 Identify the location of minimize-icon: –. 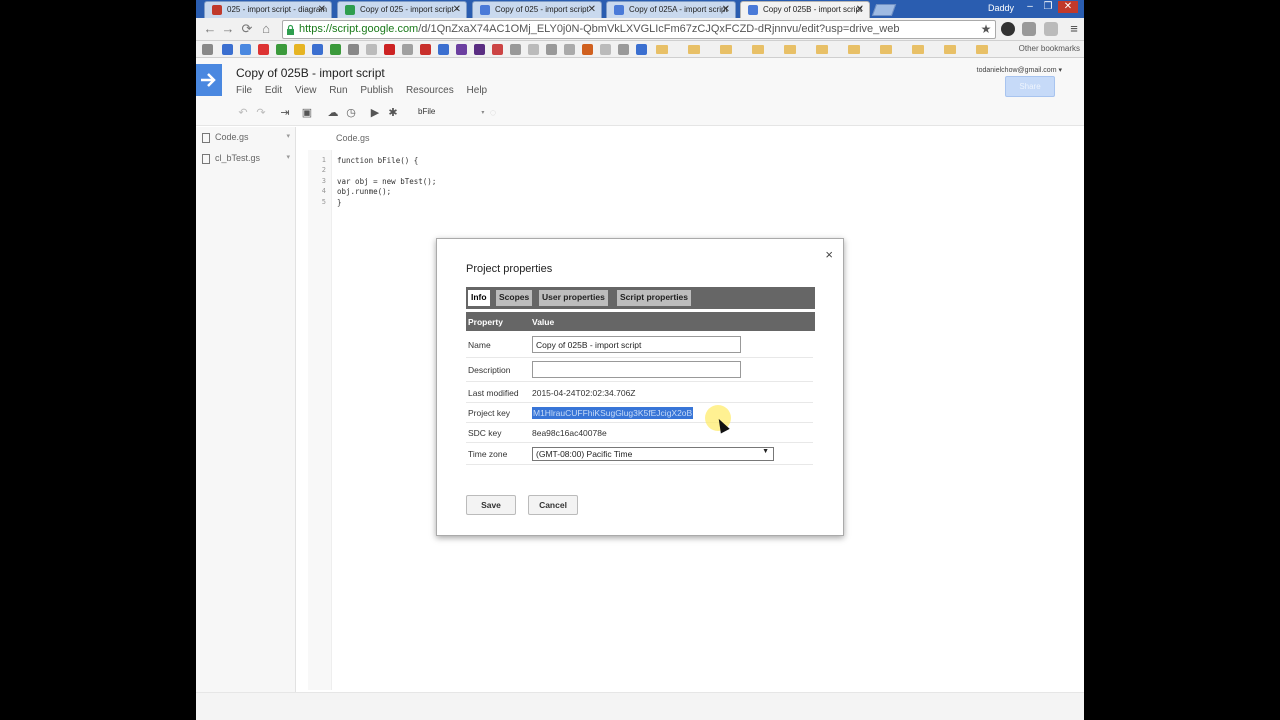
(1030, 7).